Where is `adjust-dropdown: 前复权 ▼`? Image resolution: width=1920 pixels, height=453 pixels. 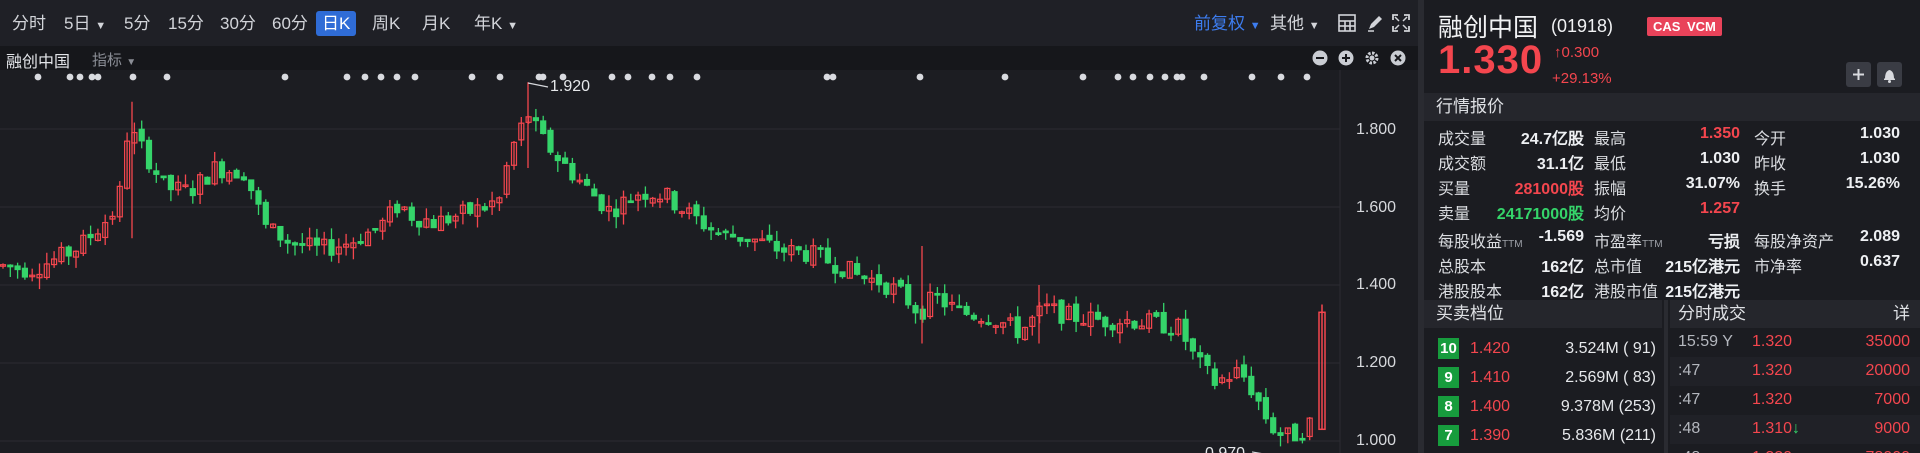
adjust-dropdown: 前复权 ▼ is located at coordinates (1227, 23).